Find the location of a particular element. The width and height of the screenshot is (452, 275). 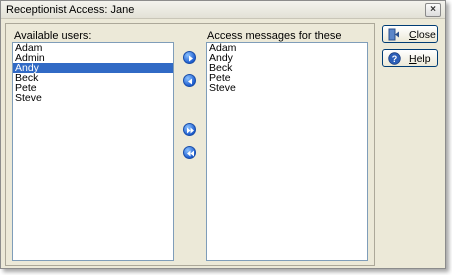

window-close-button: × is located at coordinates (433, 10).